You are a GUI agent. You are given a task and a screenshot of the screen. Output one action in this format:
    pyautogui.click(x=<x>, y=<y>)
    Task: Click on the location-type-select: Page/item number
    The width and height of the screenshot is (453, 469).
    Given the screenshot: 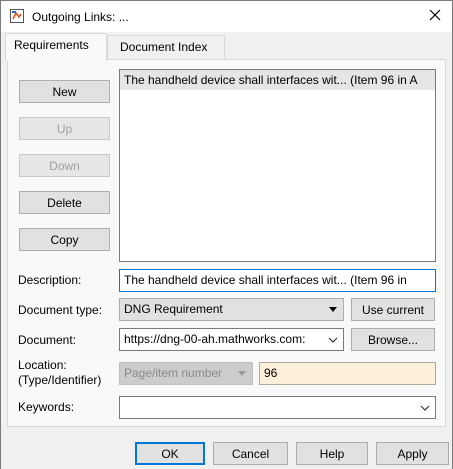 What is the action you would take?
    pyautogui.click(x=186, y=373)
    